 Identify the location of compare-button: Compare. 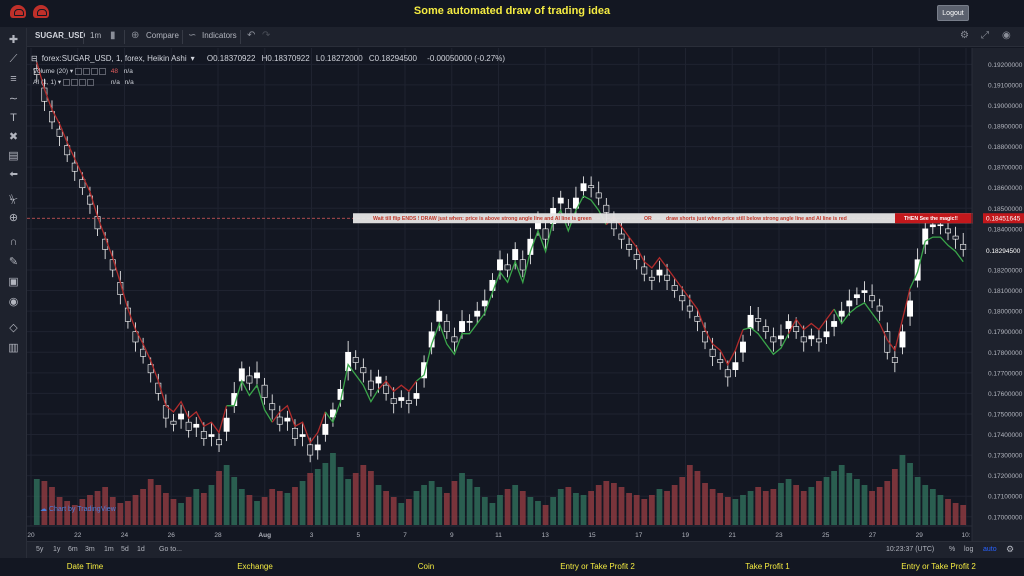
(162, 35).